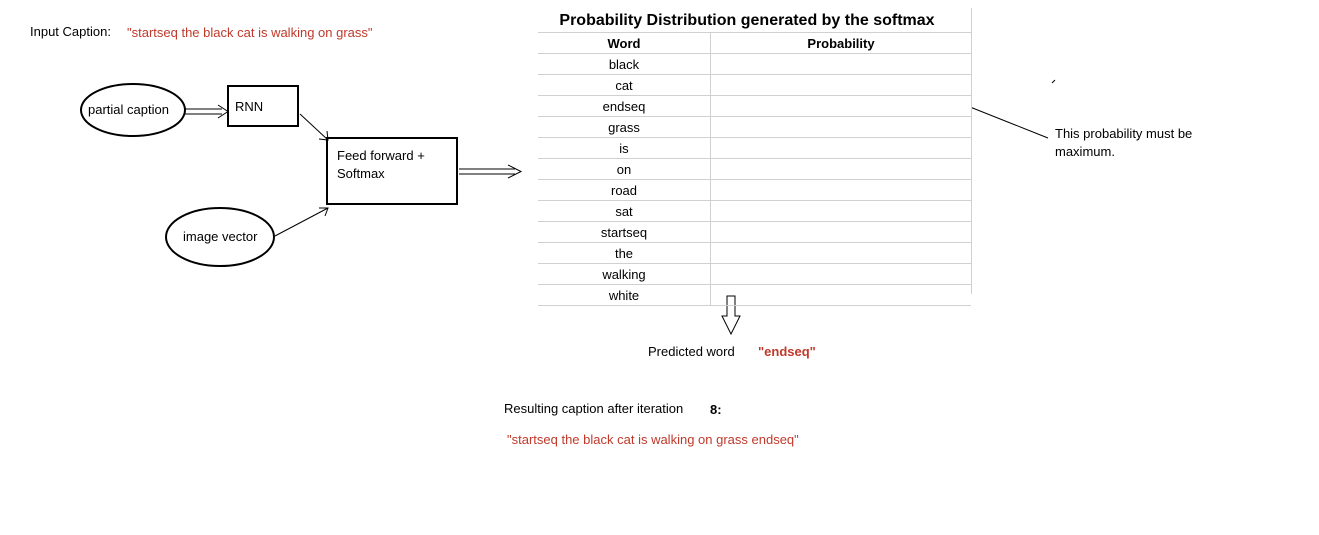  Describe the element at coordinates (1004, 119) in the screenshot. I see `annotation-pointer-arrow` at that location.